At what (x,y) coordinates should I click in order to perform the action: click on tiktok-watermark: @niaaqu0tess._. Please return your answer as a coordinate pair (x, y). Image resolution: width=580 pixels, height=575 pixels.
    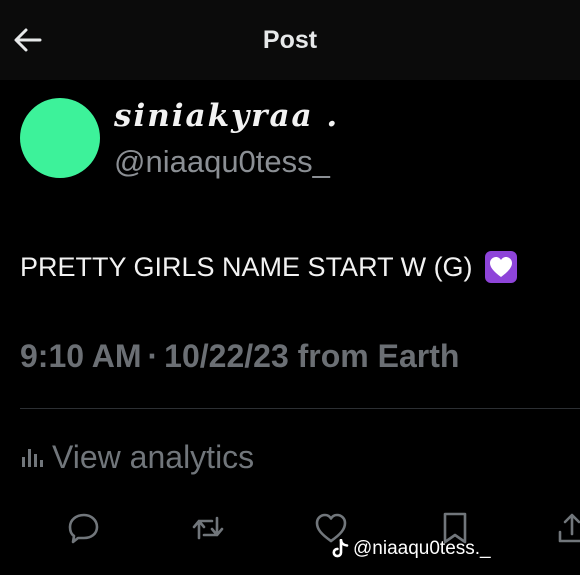
    Looking at the image, I should click on (411, 549).